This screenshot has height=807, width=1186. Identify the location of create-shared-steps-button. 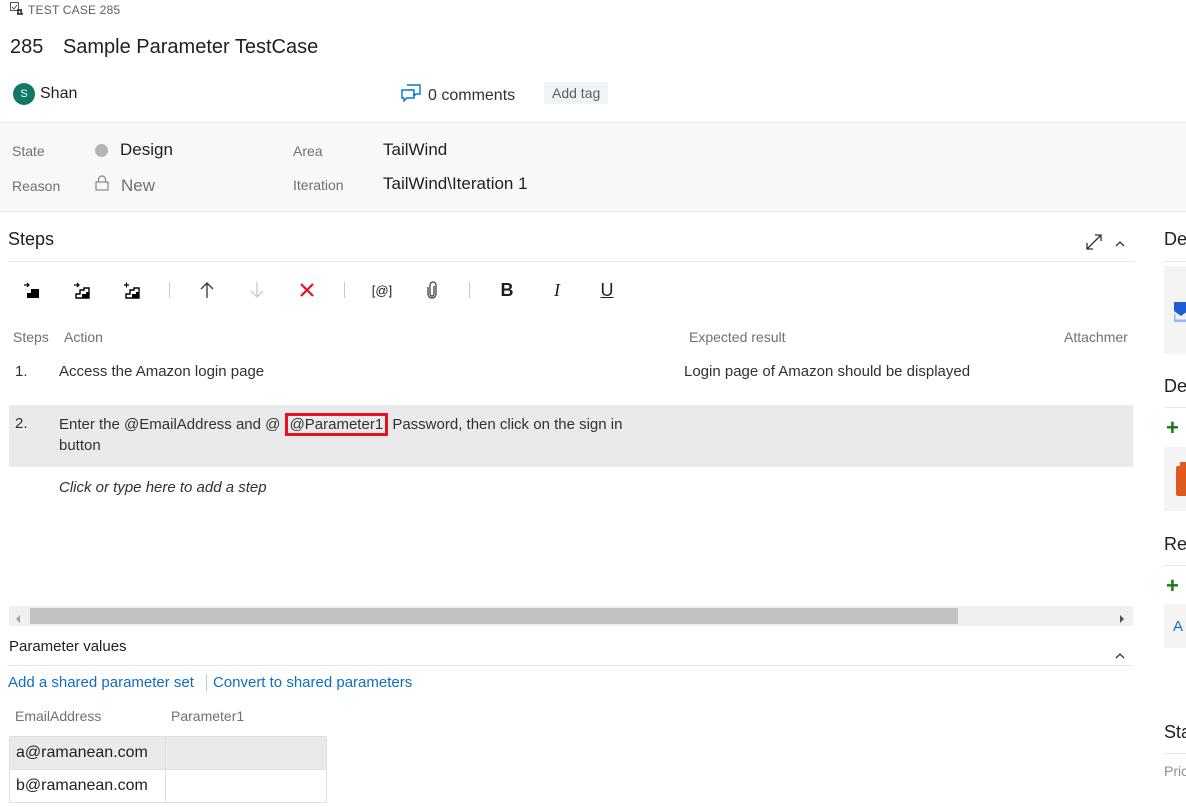
(132, 290).